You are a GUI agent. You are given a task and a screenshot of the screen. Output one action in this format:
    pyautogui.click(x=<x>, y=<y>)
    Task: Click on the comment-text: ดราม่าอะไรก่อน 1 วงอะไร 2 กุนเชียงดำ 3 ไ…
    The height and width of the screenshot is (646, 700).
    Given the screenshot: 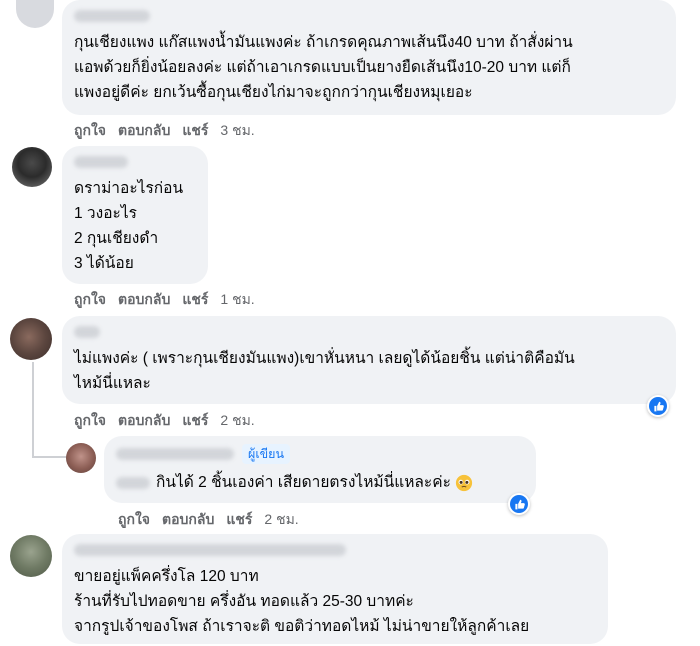 What is the action you would take?
    pyautogui.click(x=129, y=226)
    